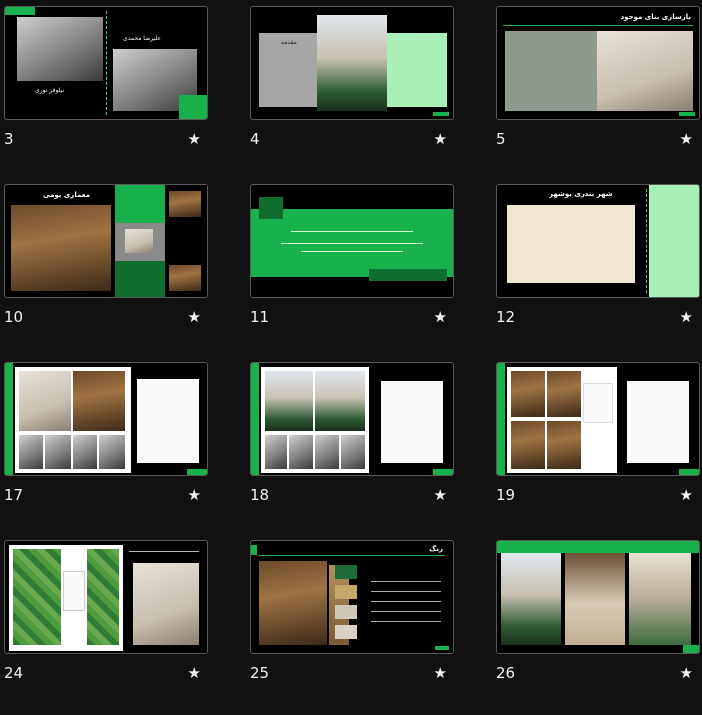  I want to click on slide-thumbnail-26: 26 ★, so click(599, 627).